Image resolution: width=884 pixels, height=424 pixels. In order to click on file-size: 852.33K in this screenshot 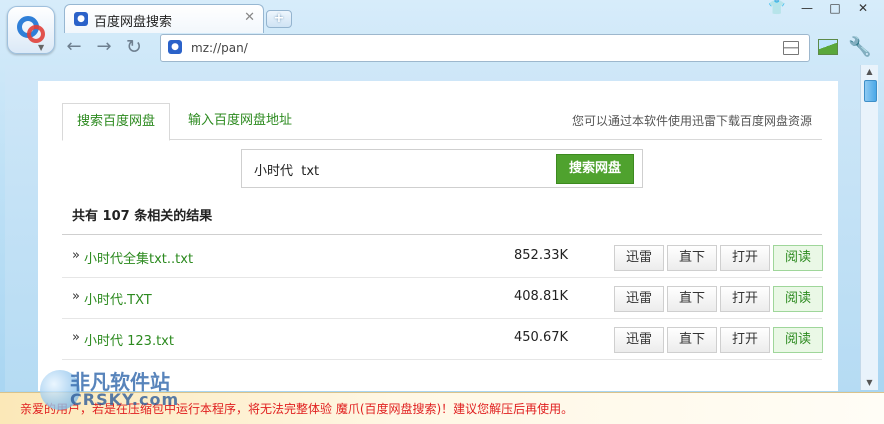, I will do `click(541, 255)`.